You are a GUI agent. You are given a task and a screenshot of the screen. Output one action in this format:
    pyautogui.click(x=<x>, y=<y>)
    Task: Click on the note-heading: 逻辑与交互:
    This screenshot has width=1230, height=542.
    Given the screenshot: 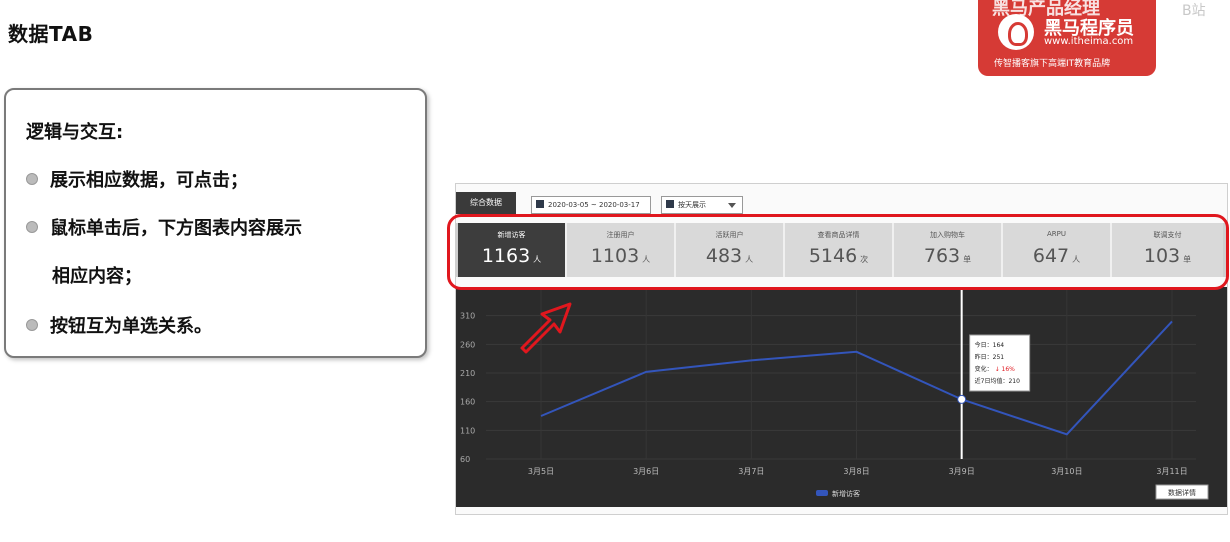 What is the action you would take?
    pyautogui.click(x=75, y=132)
    